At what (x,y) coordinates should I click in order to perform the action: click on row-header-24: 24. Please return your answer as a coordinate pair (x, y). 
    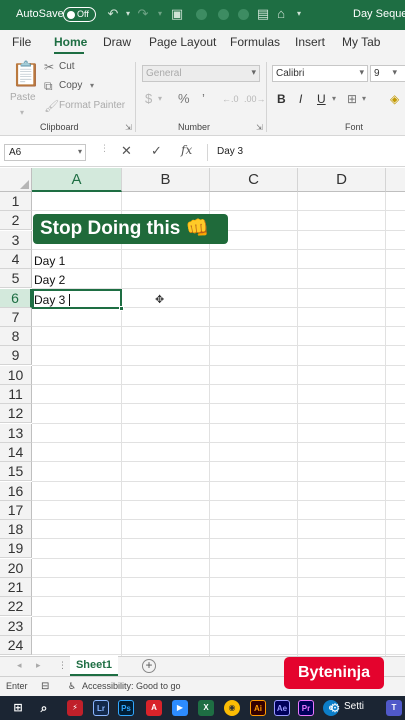
    Looking at the image, I should click on (16, 645).